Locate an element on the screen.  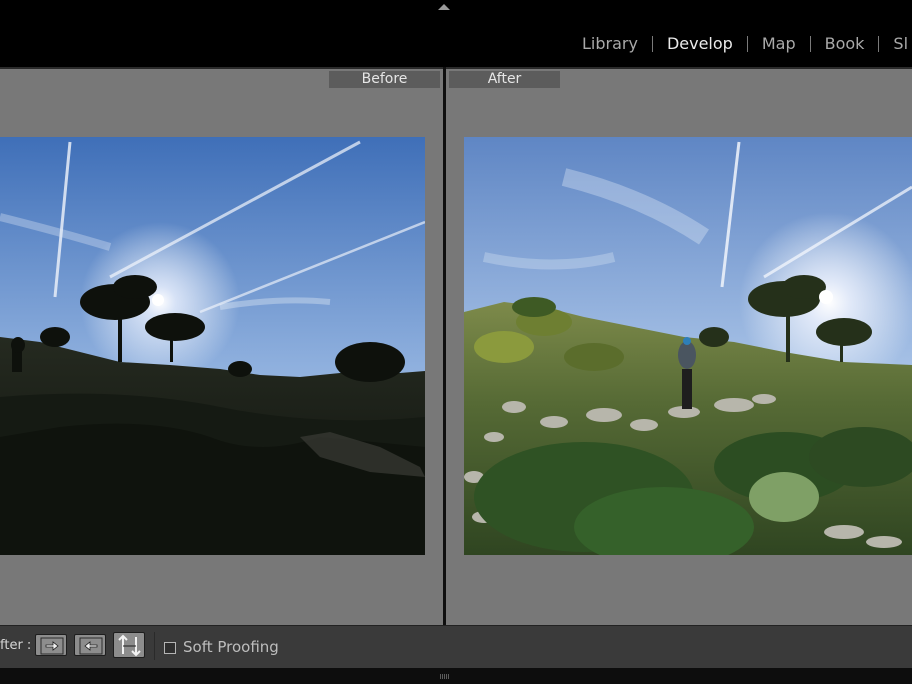
top-panel-toggle-icon is located at coordinates (444, 7).